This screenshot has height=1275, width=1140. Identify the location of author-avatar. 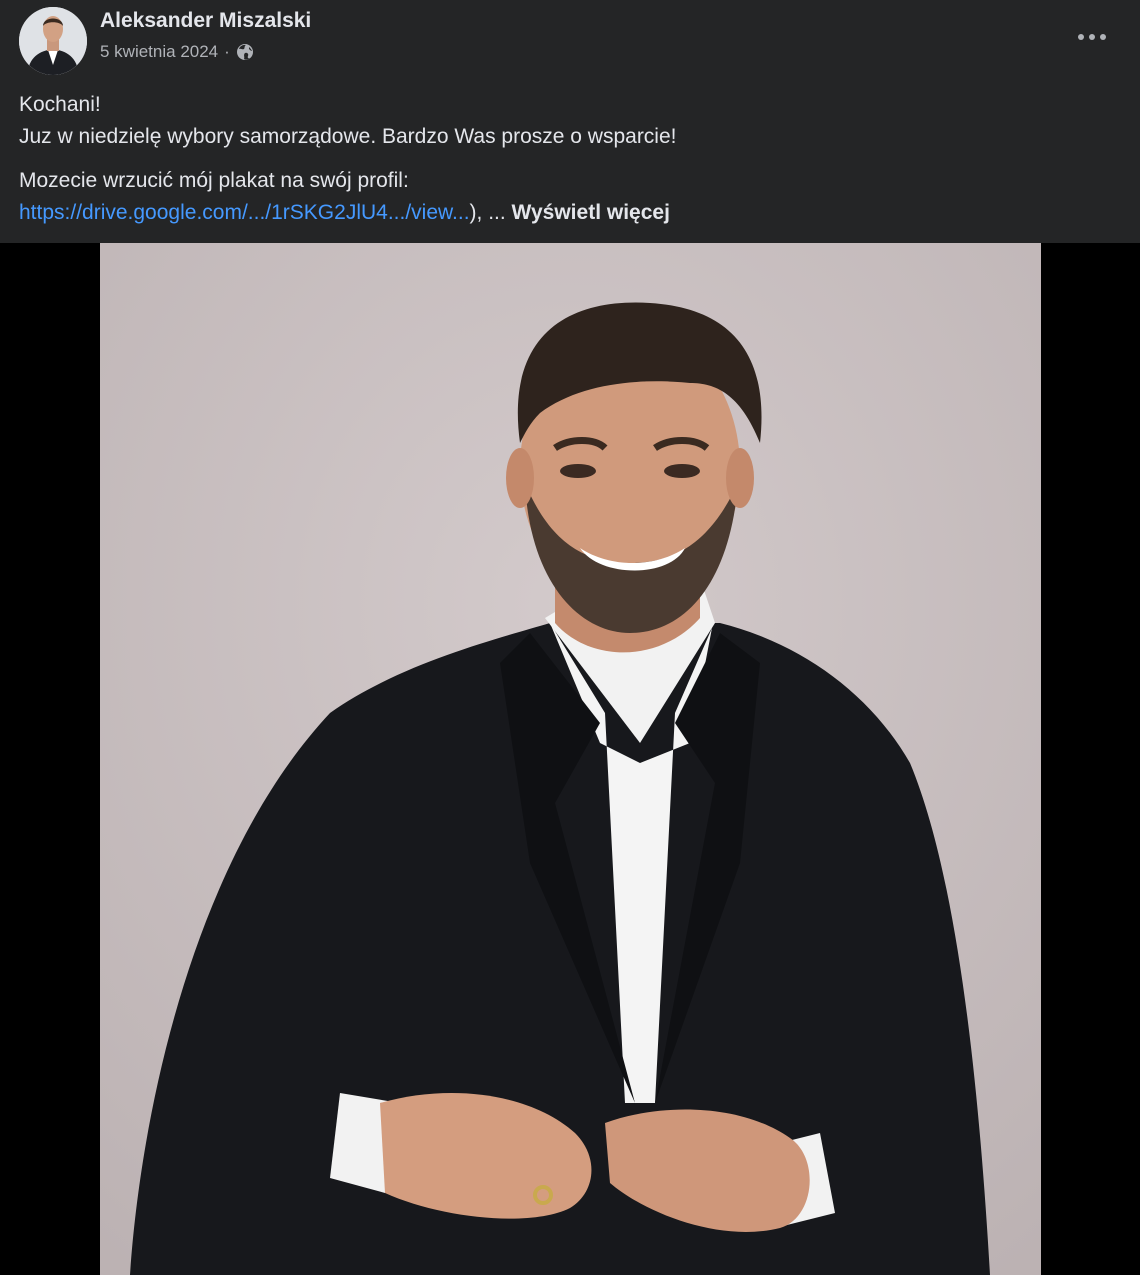
(53, 41).